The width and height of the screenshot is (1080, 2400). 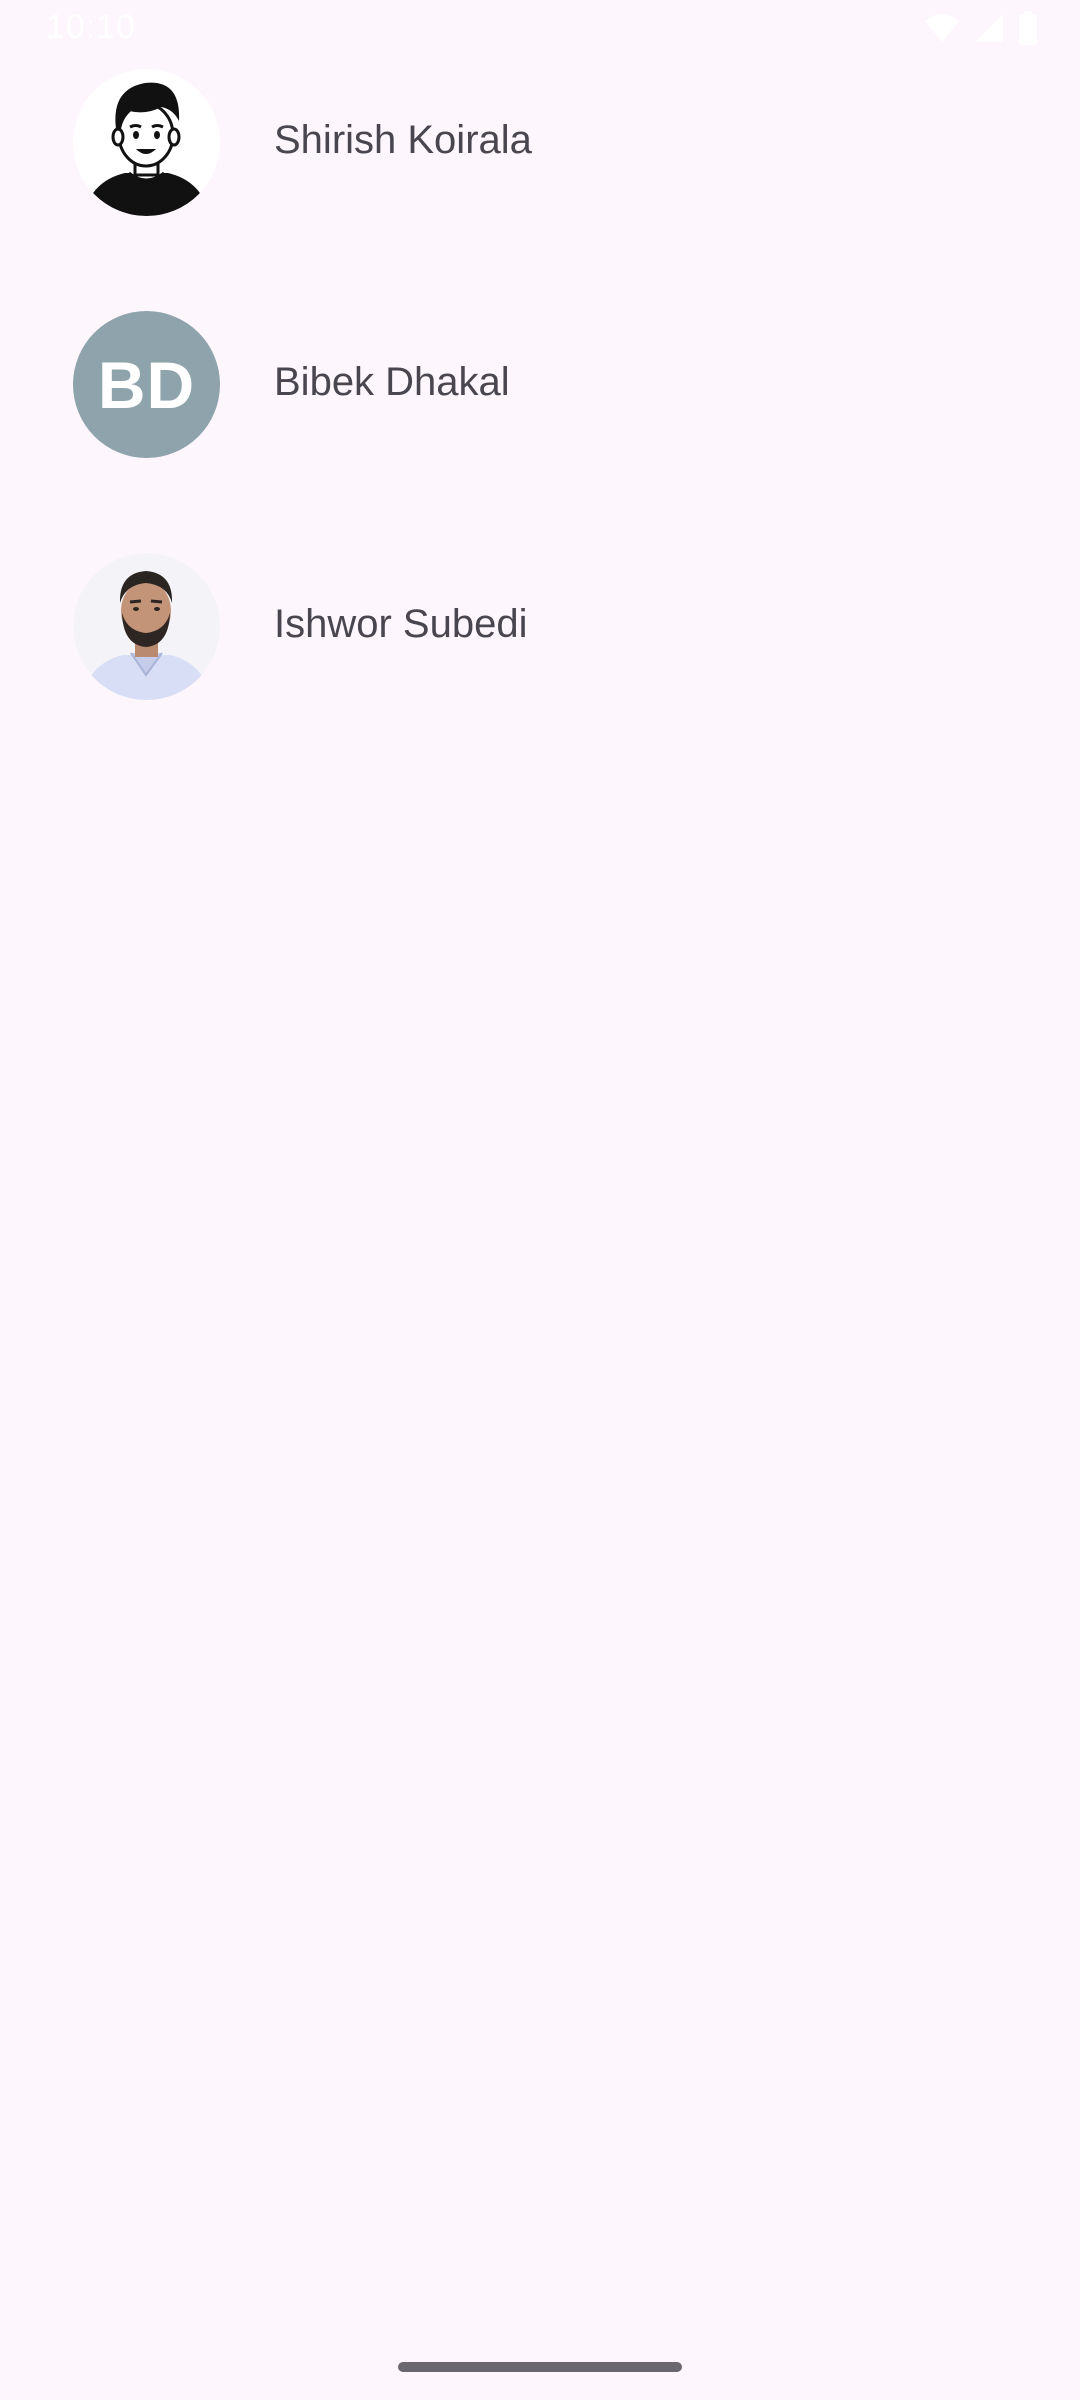 What do you see at coordinates (91, 27) in the screenshot?
I see `status-time: 10:10` at bounding box center [91, 27].